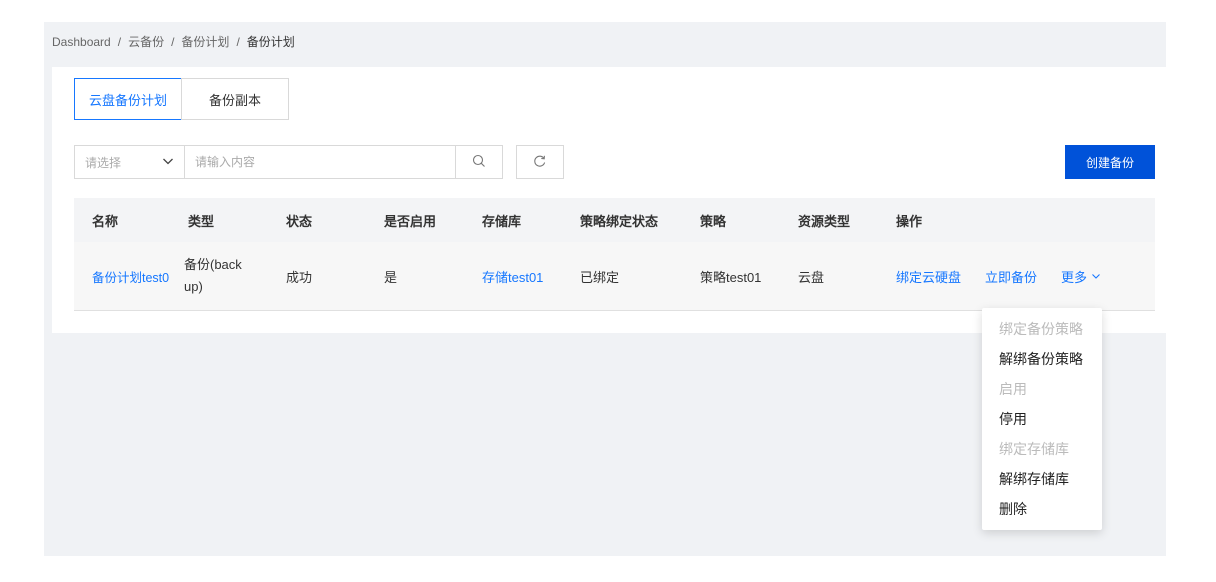 The width and height of the screenshot is (1216, 582). I want to click on resource-type: 云盘, so click(811, 277).